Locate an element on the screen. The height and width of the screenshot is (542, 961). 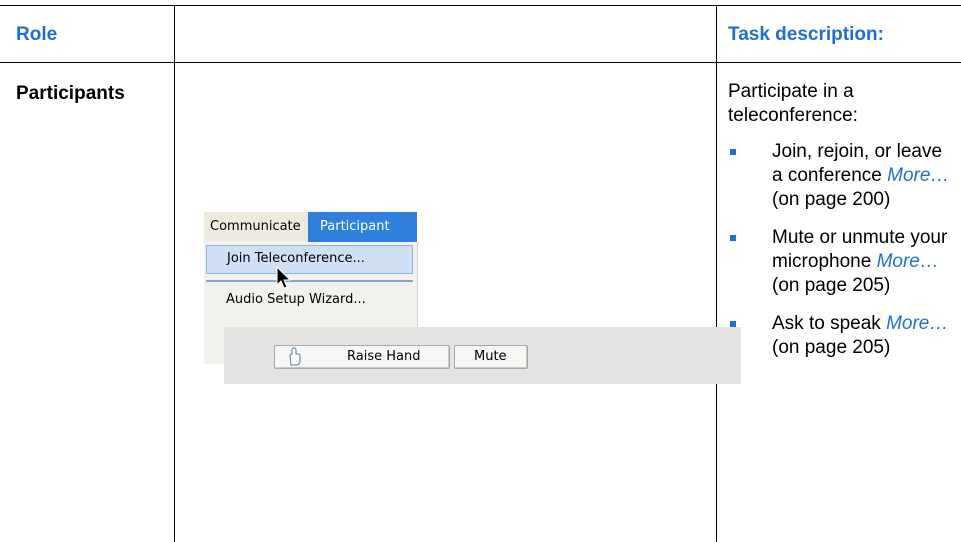
task-item-ask-to-speak: Ask to speak More… (on page 205) is located at coordinates (840, 336).